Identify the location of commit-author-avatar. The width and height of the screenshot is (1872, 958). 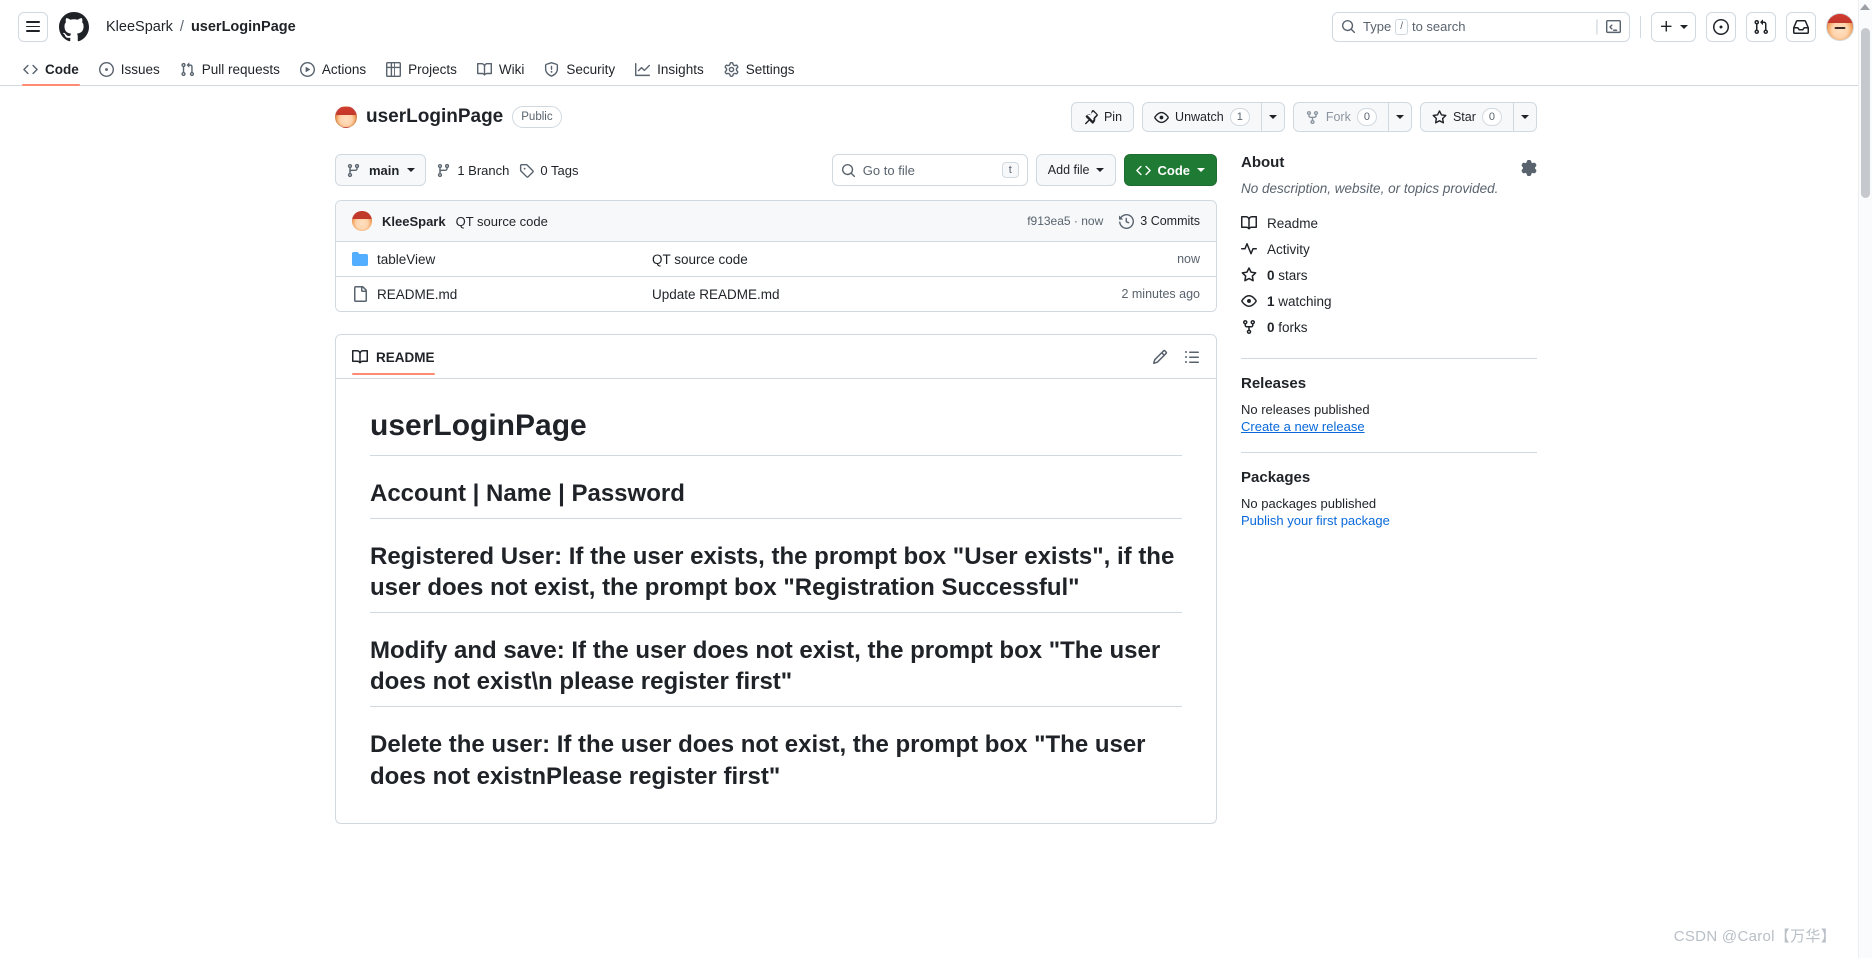
(362, 221).